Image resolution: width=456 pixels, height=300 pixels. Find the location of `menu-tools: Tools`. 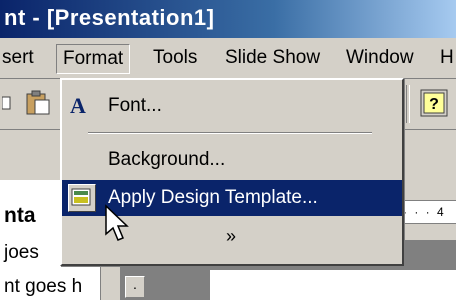

menu-tools: Tools is located at coordinates (175, 58).